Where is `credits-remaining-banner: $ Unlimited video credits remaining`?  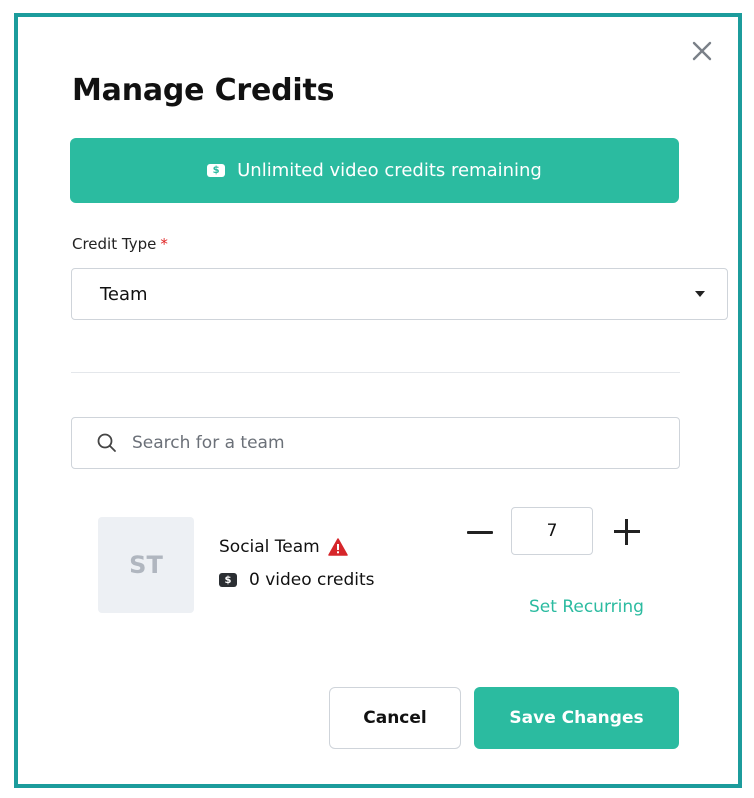
credits-remaining-banner: $ Unlimited video credits remaining is located at coordinates (374, 170).